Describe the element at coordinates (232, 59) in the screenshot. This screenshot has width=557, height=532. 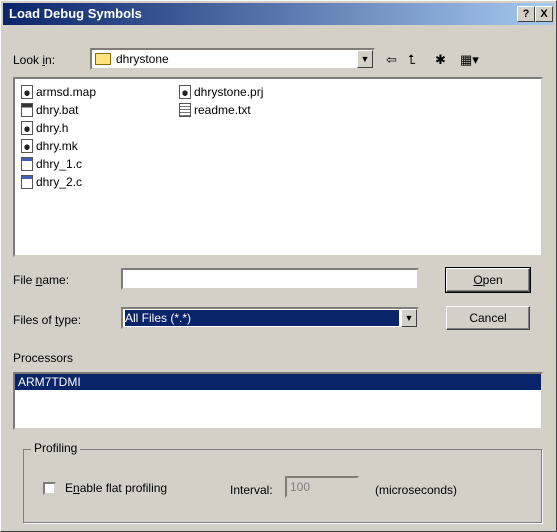
I see `look-in-combo: dhrystone ▼` at that location.